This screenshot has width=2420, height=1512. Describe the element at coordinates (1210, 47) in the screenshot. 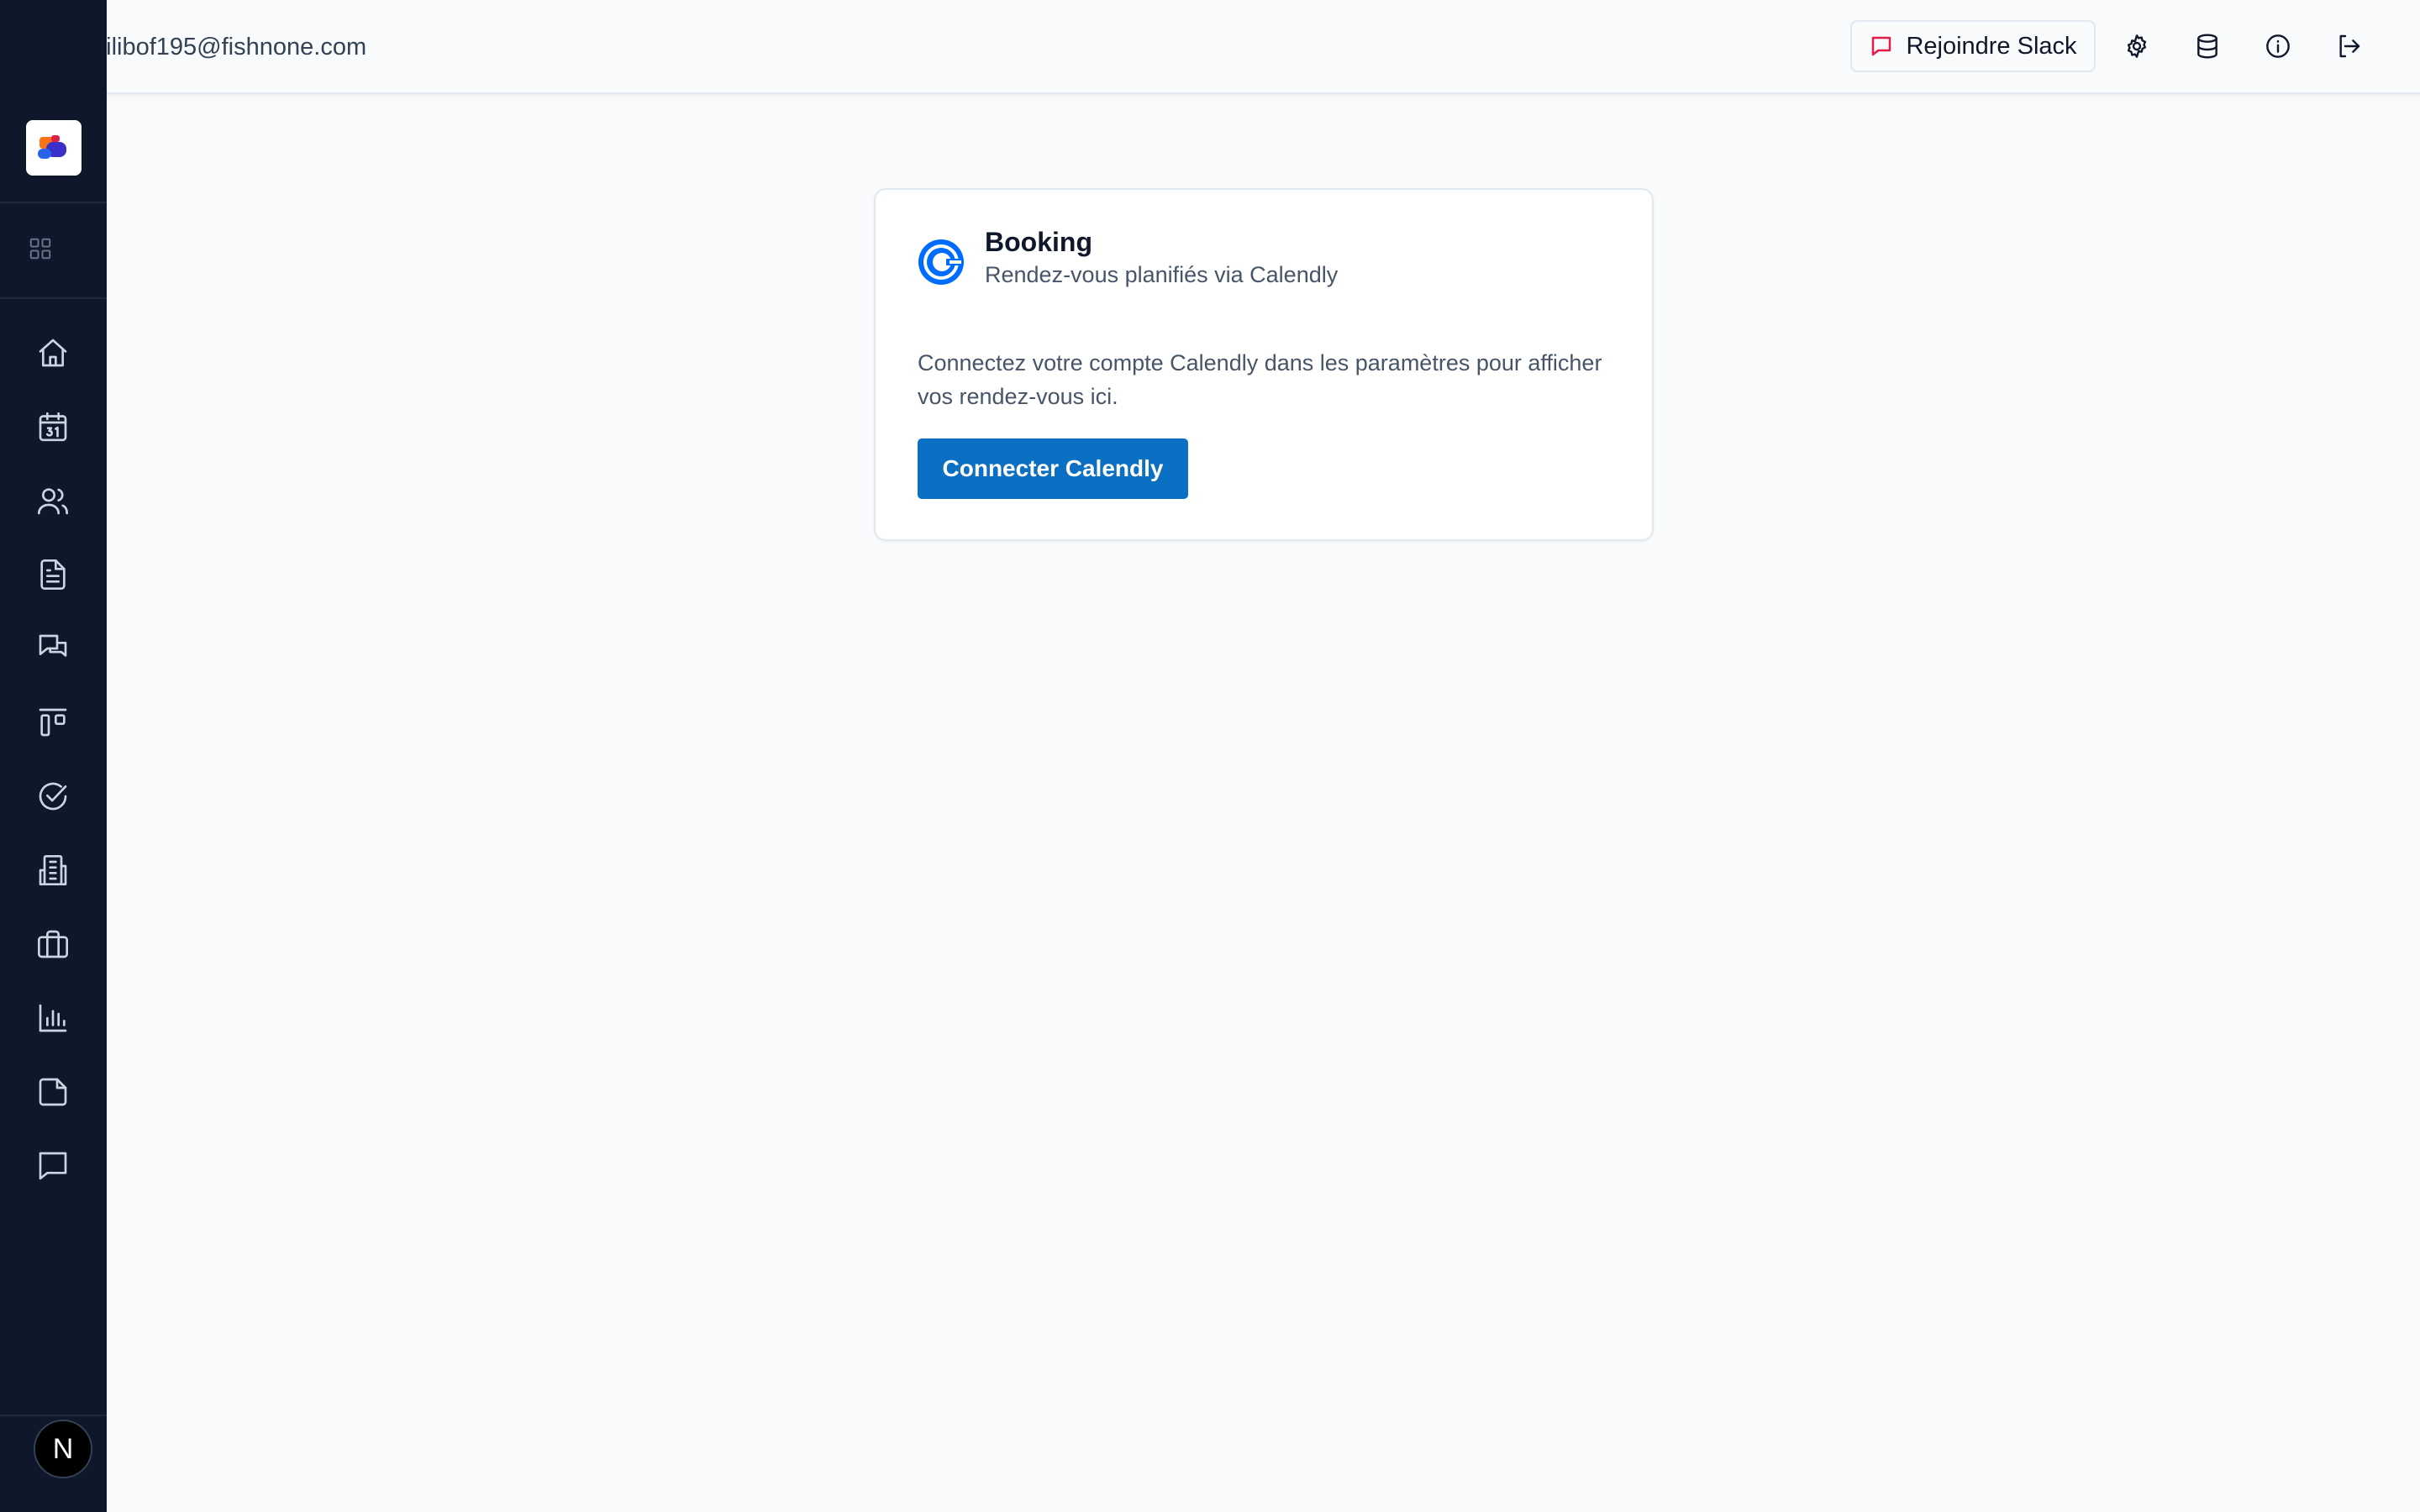

I see `top-bar: milibof195@fishnone.com Rejoindre Slack` at that location.